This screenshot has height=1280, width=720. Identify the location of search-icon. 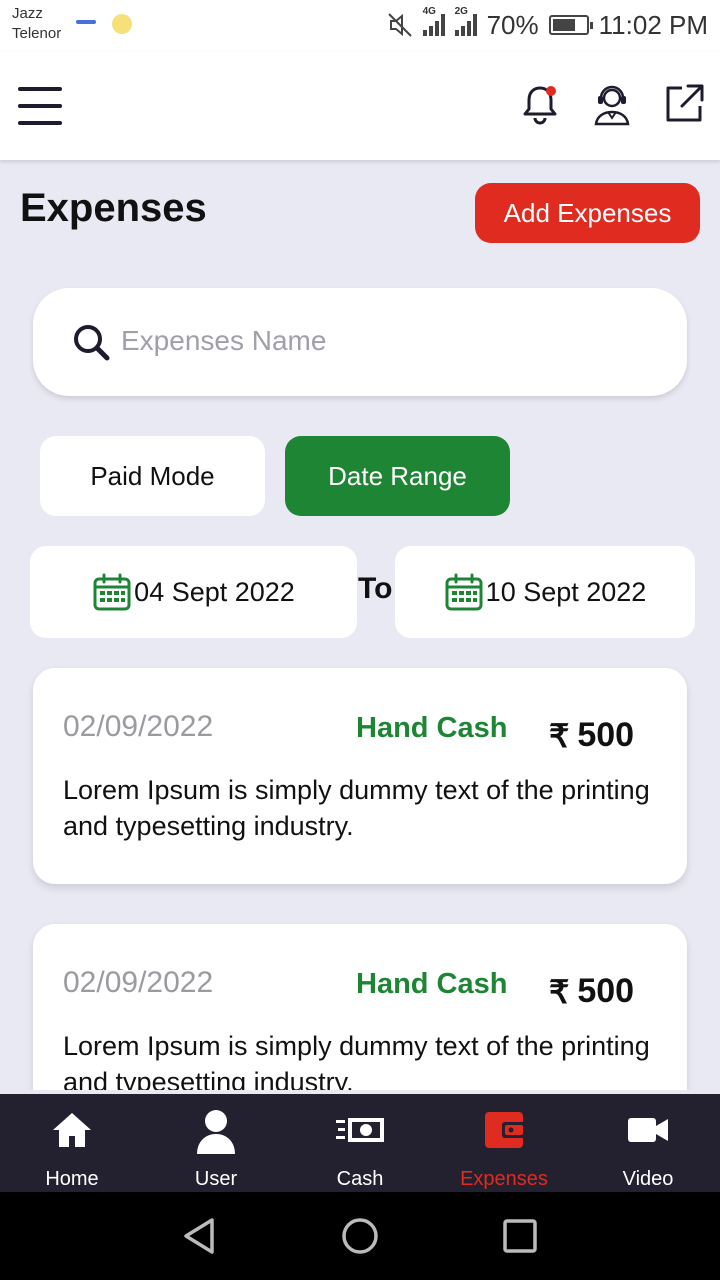
(92, 343).